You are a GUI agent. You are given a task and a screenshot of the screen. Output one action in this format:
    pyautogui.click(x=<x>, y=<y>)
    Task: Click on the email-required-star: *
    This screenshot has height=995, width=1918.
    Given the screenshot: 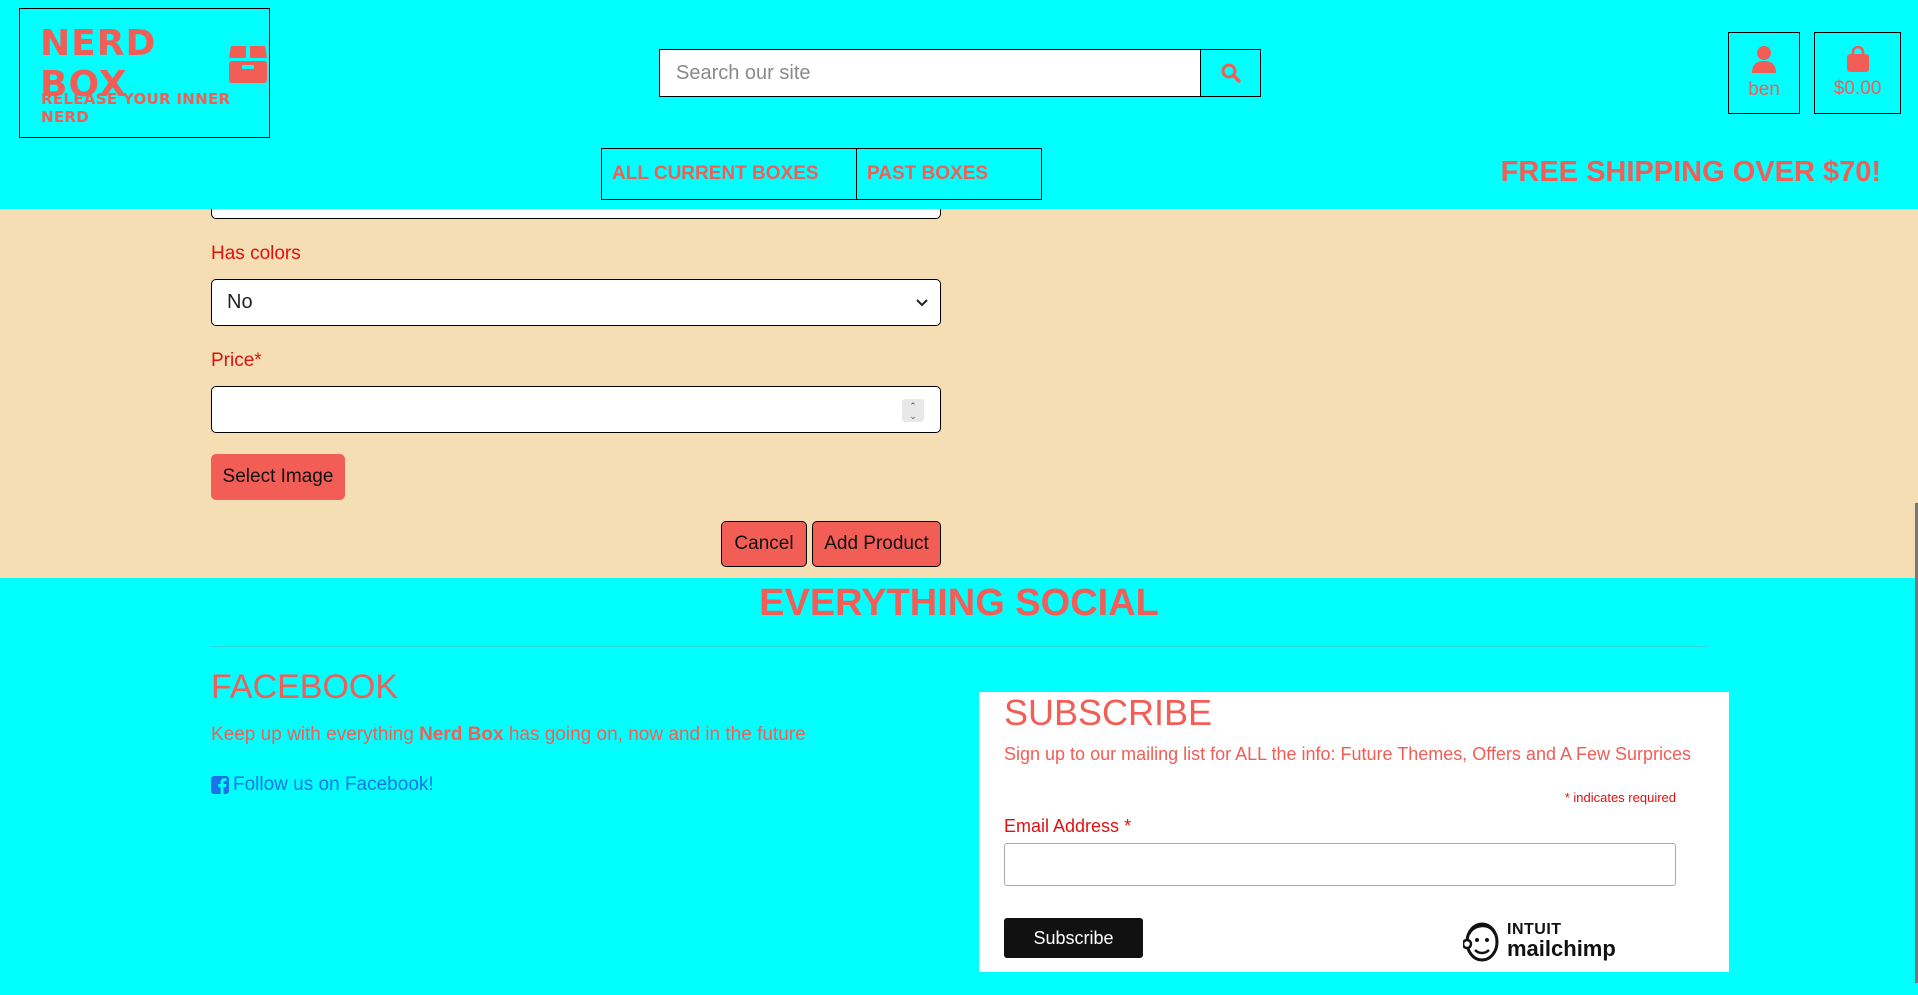 What is the action you would take?
    pyautogui.click(x=1128, y=826)
    